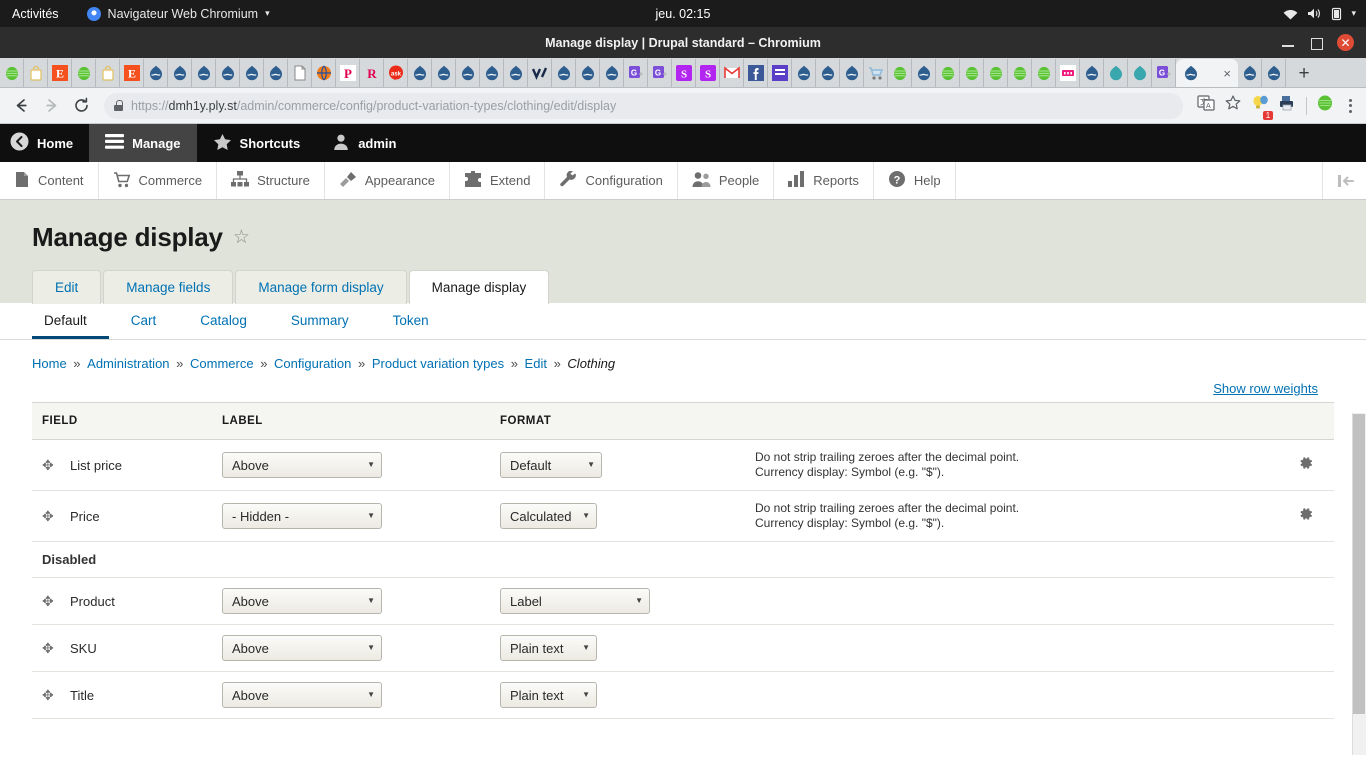  Describe the element at coordinates (1353, 13) in the screenshot. I see `chevron-down-icon: ▾` at that location.